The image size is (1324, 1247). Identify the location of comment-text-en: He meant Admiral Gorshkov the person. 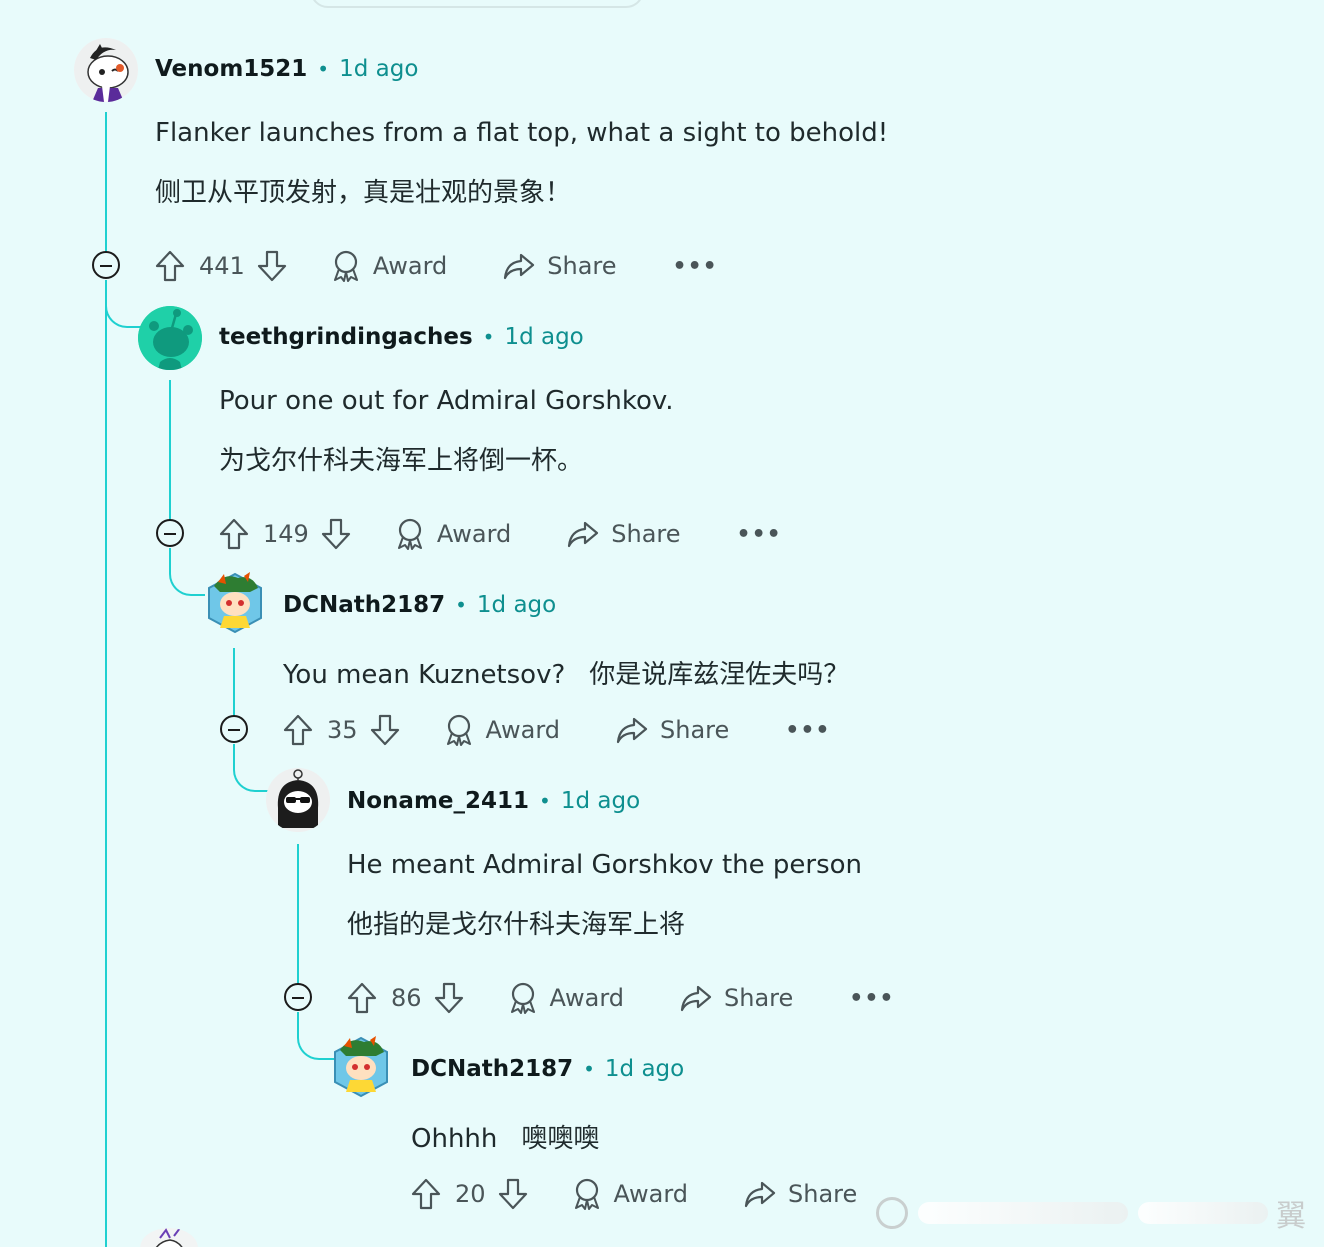
(605, 865).